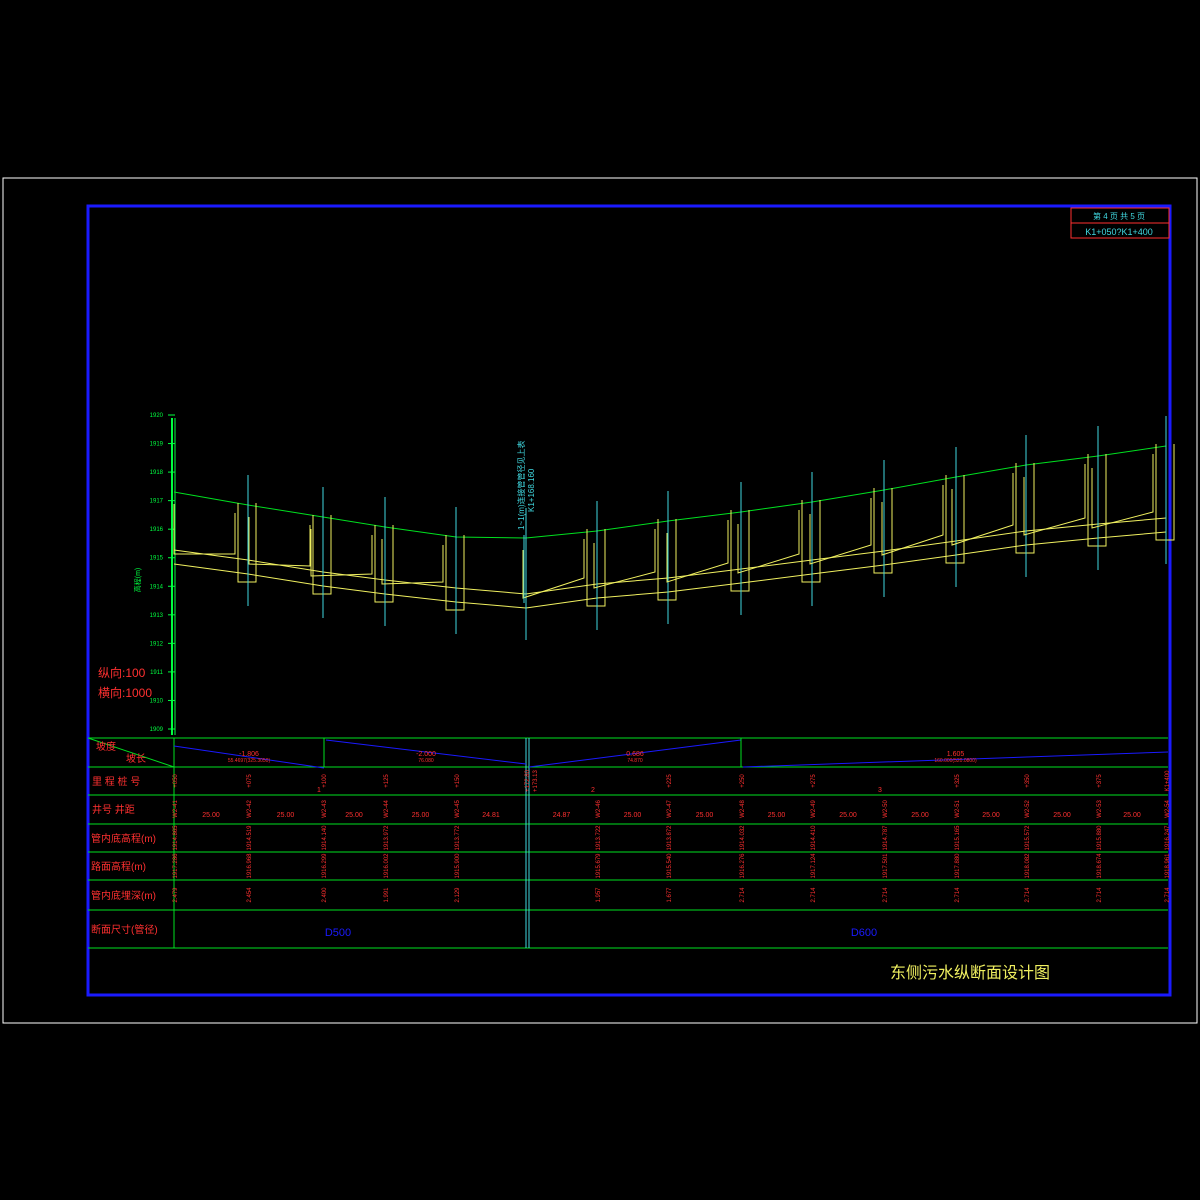 Image resolution: width=1200 pixels, height=1200 pixels. I want to click on row-label-section: 断面尺寸(管径), so click(124, 929).